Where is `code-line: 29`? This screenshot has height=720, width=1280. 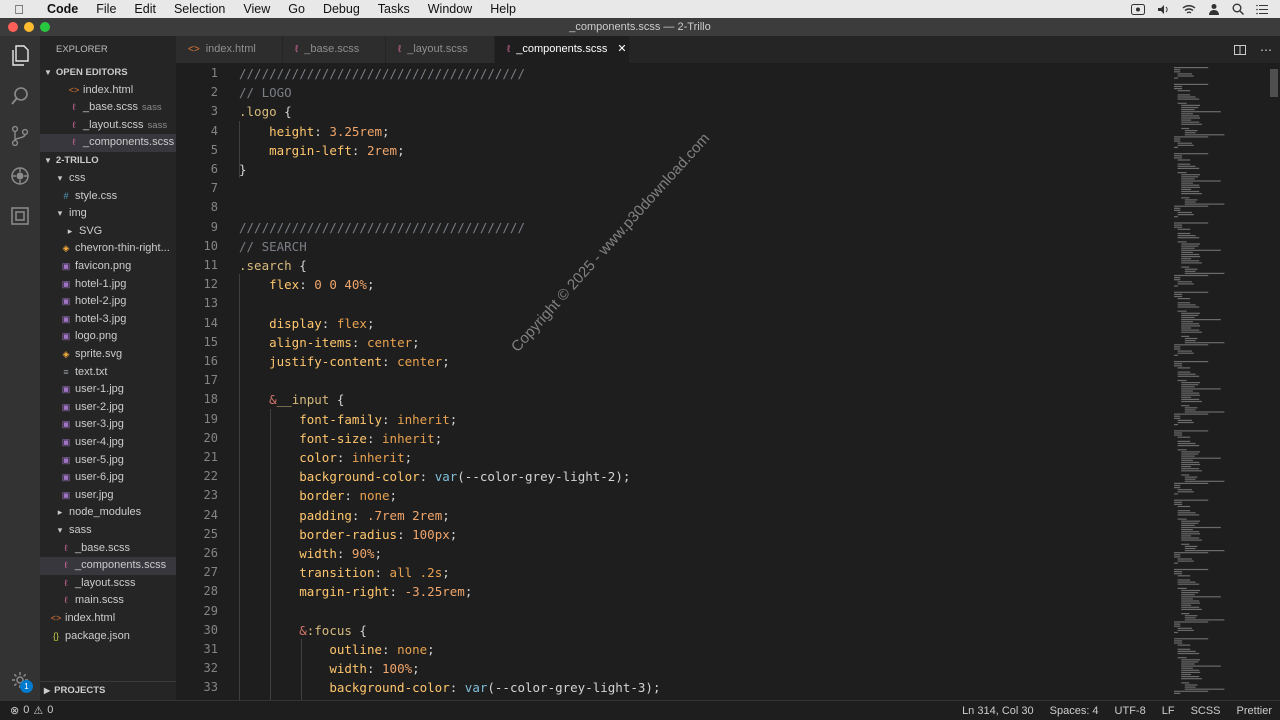
code-line: 29 is located at coordinates (671, 611).